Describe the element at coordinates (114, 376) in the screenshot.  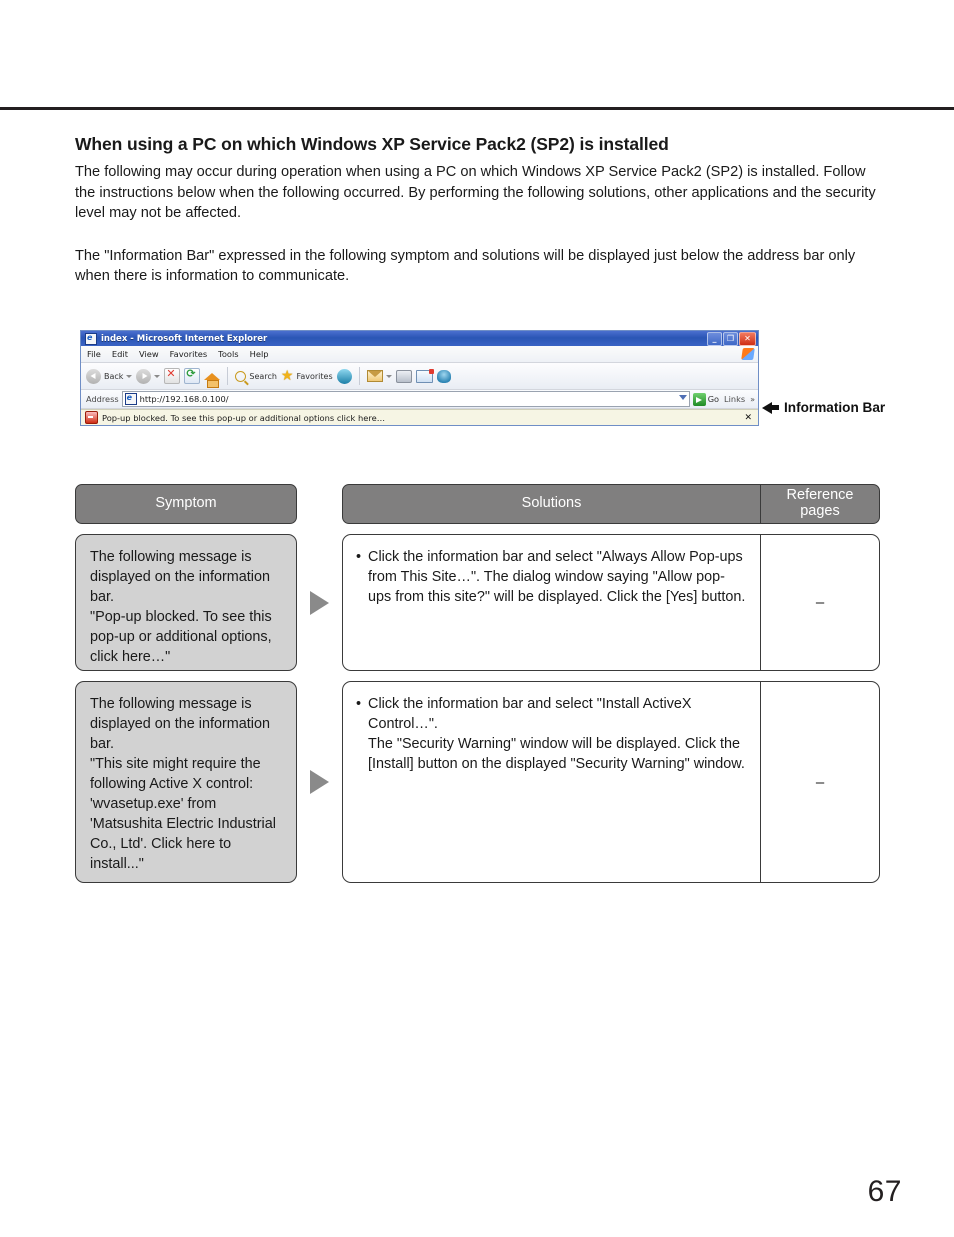
I see `back-button-label: Back` at that location.